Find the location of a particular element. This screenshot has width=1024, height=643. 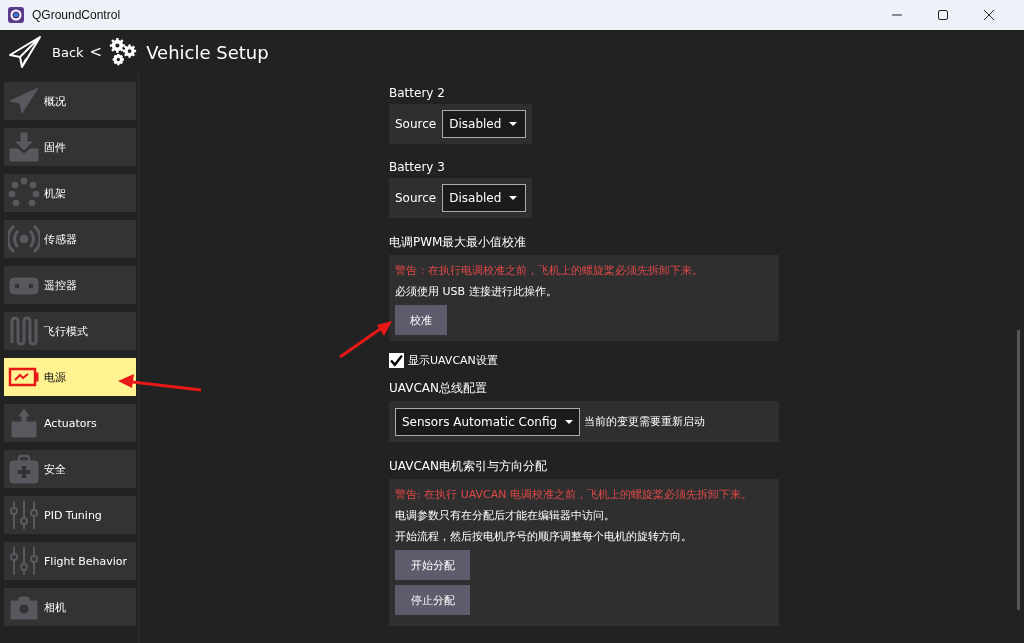

sidebar-item: 相机 is located at coordinates (70, 607).